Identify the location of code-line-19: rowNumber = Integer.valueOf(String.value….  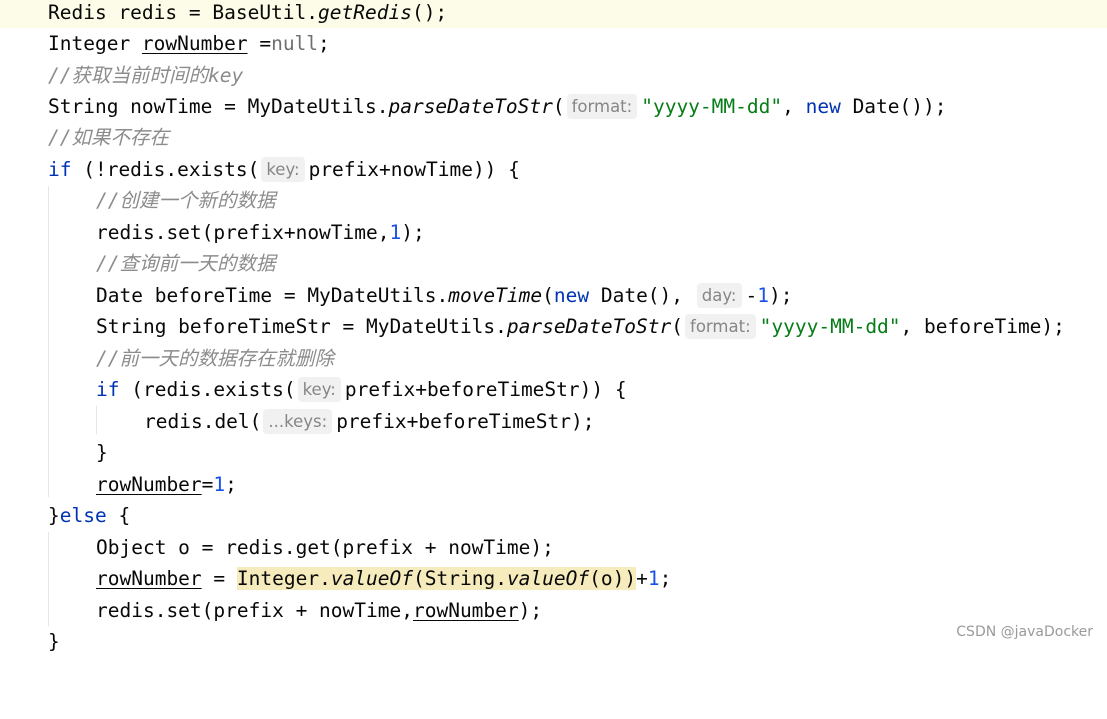
(553, 578).